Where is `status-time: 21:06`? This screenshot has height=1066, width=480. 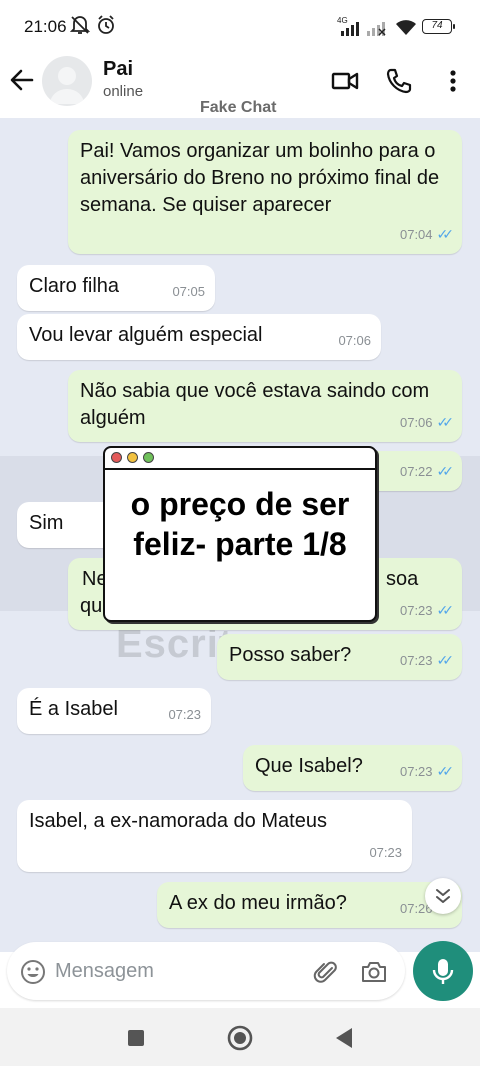 status-time: 21:06 is located at coordinates (45, 26).